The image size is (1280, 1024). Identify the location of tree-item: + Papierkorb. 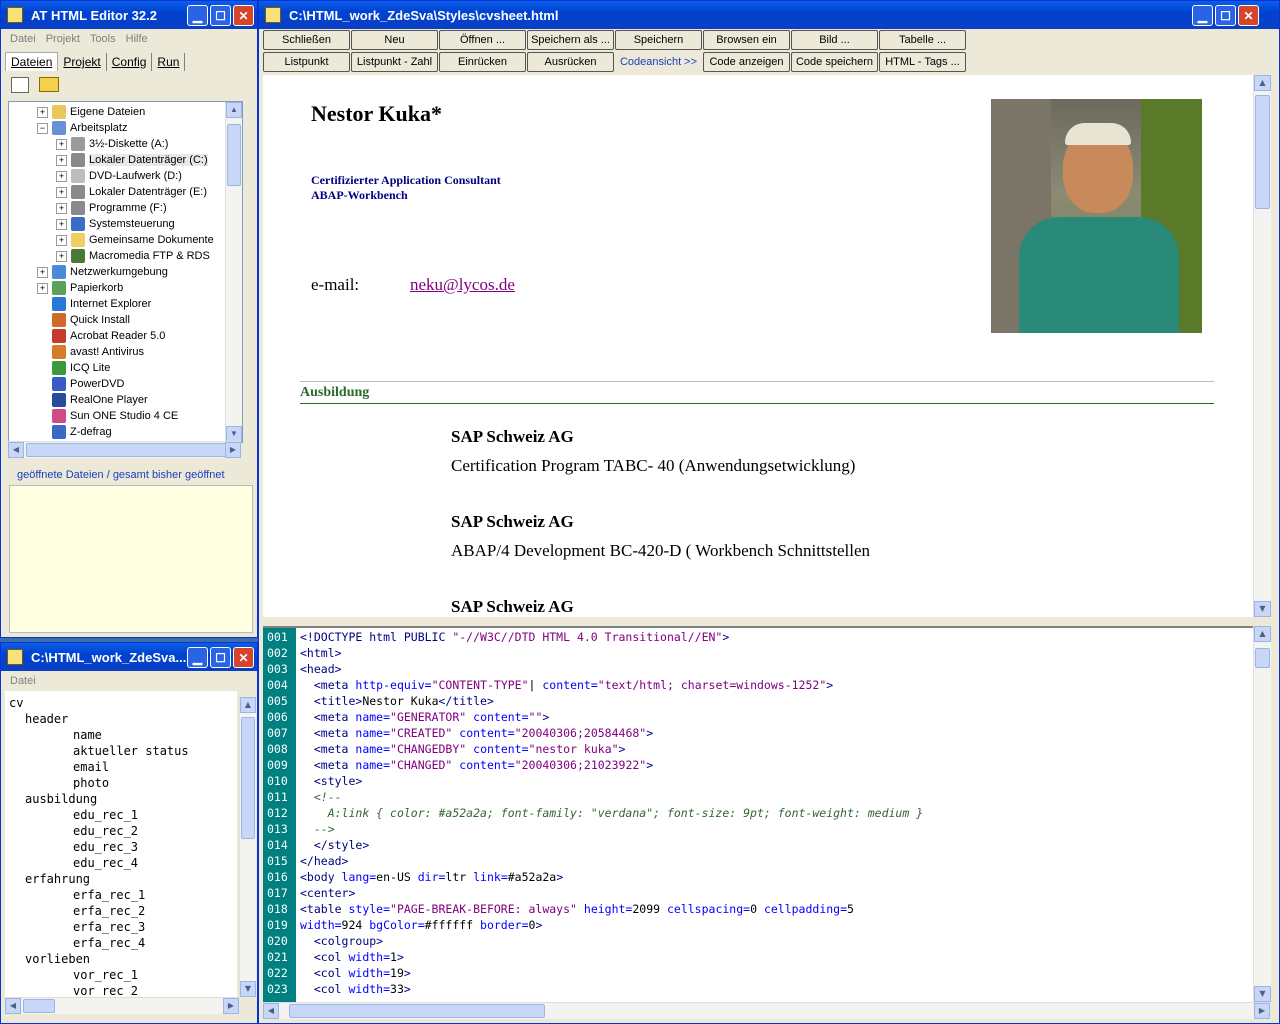
(117, 288).